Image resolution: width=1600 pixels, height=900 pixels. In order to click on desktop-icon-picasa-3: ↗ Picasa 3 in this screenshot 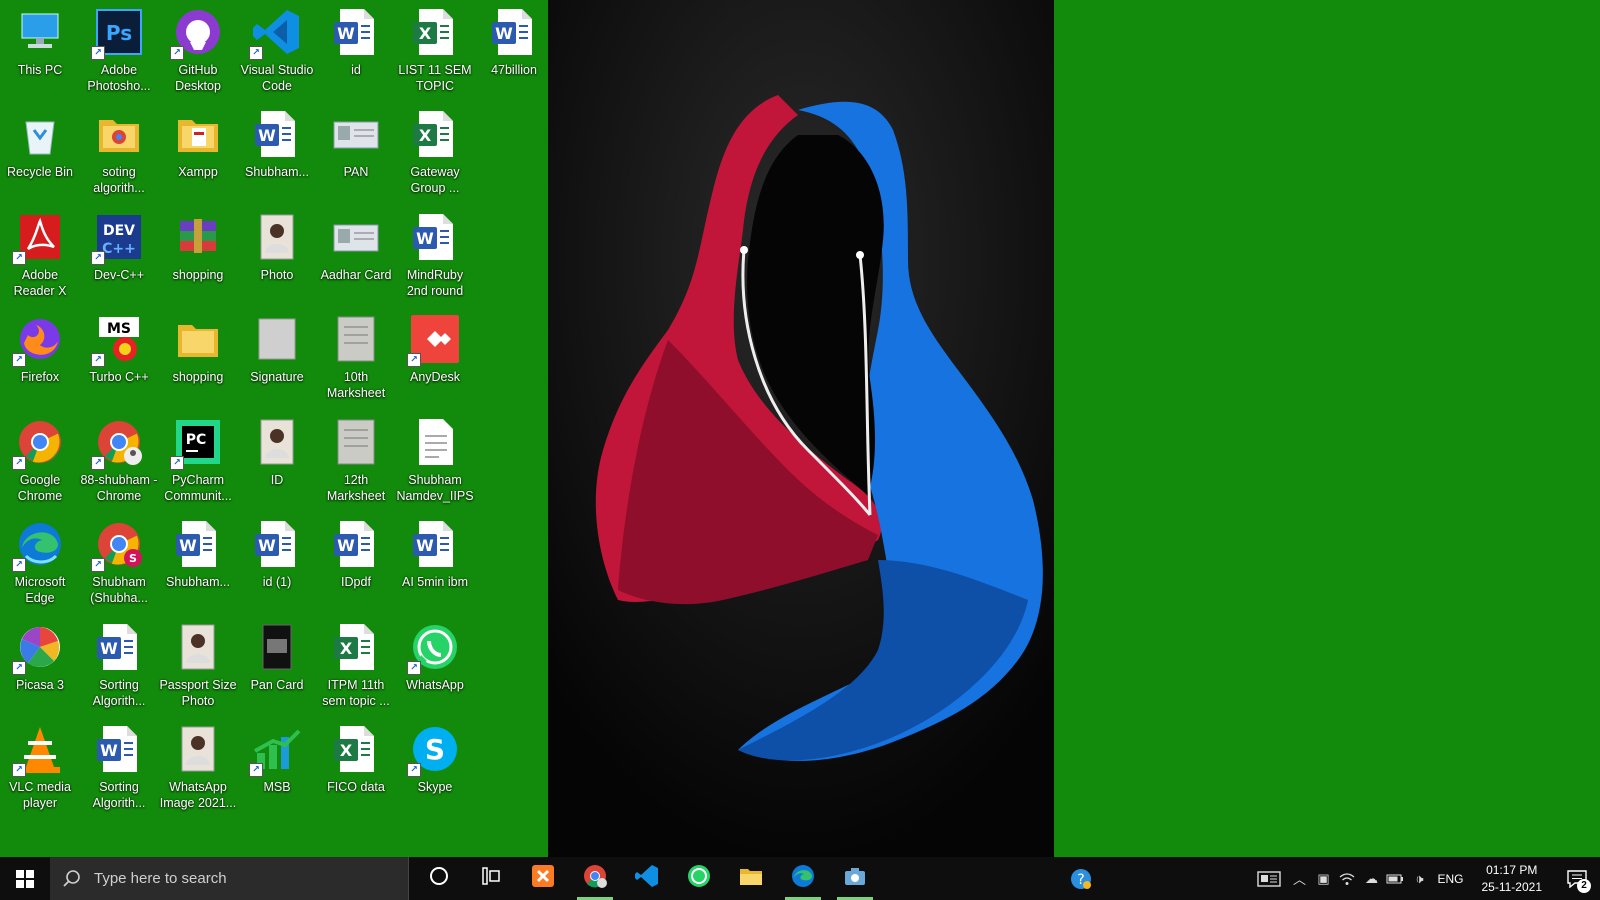, I will do `click(40, 665)`.